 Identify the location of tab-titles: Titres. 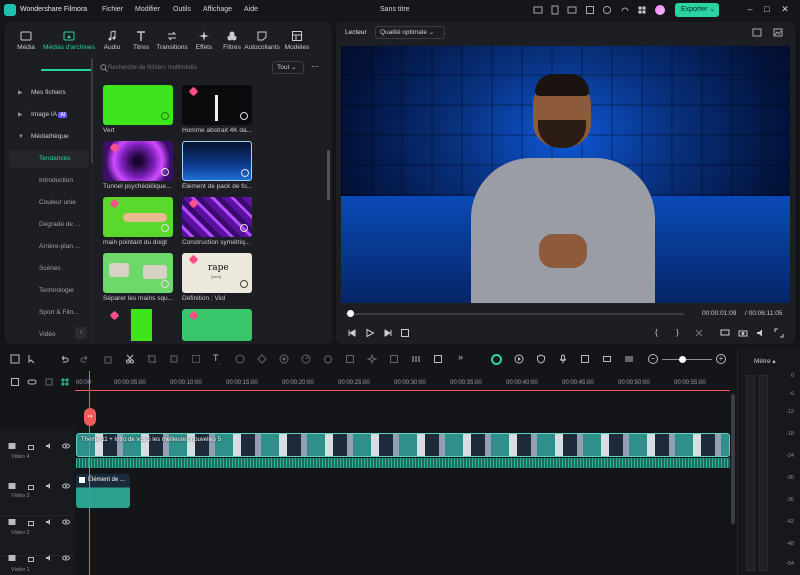
(141, 40).